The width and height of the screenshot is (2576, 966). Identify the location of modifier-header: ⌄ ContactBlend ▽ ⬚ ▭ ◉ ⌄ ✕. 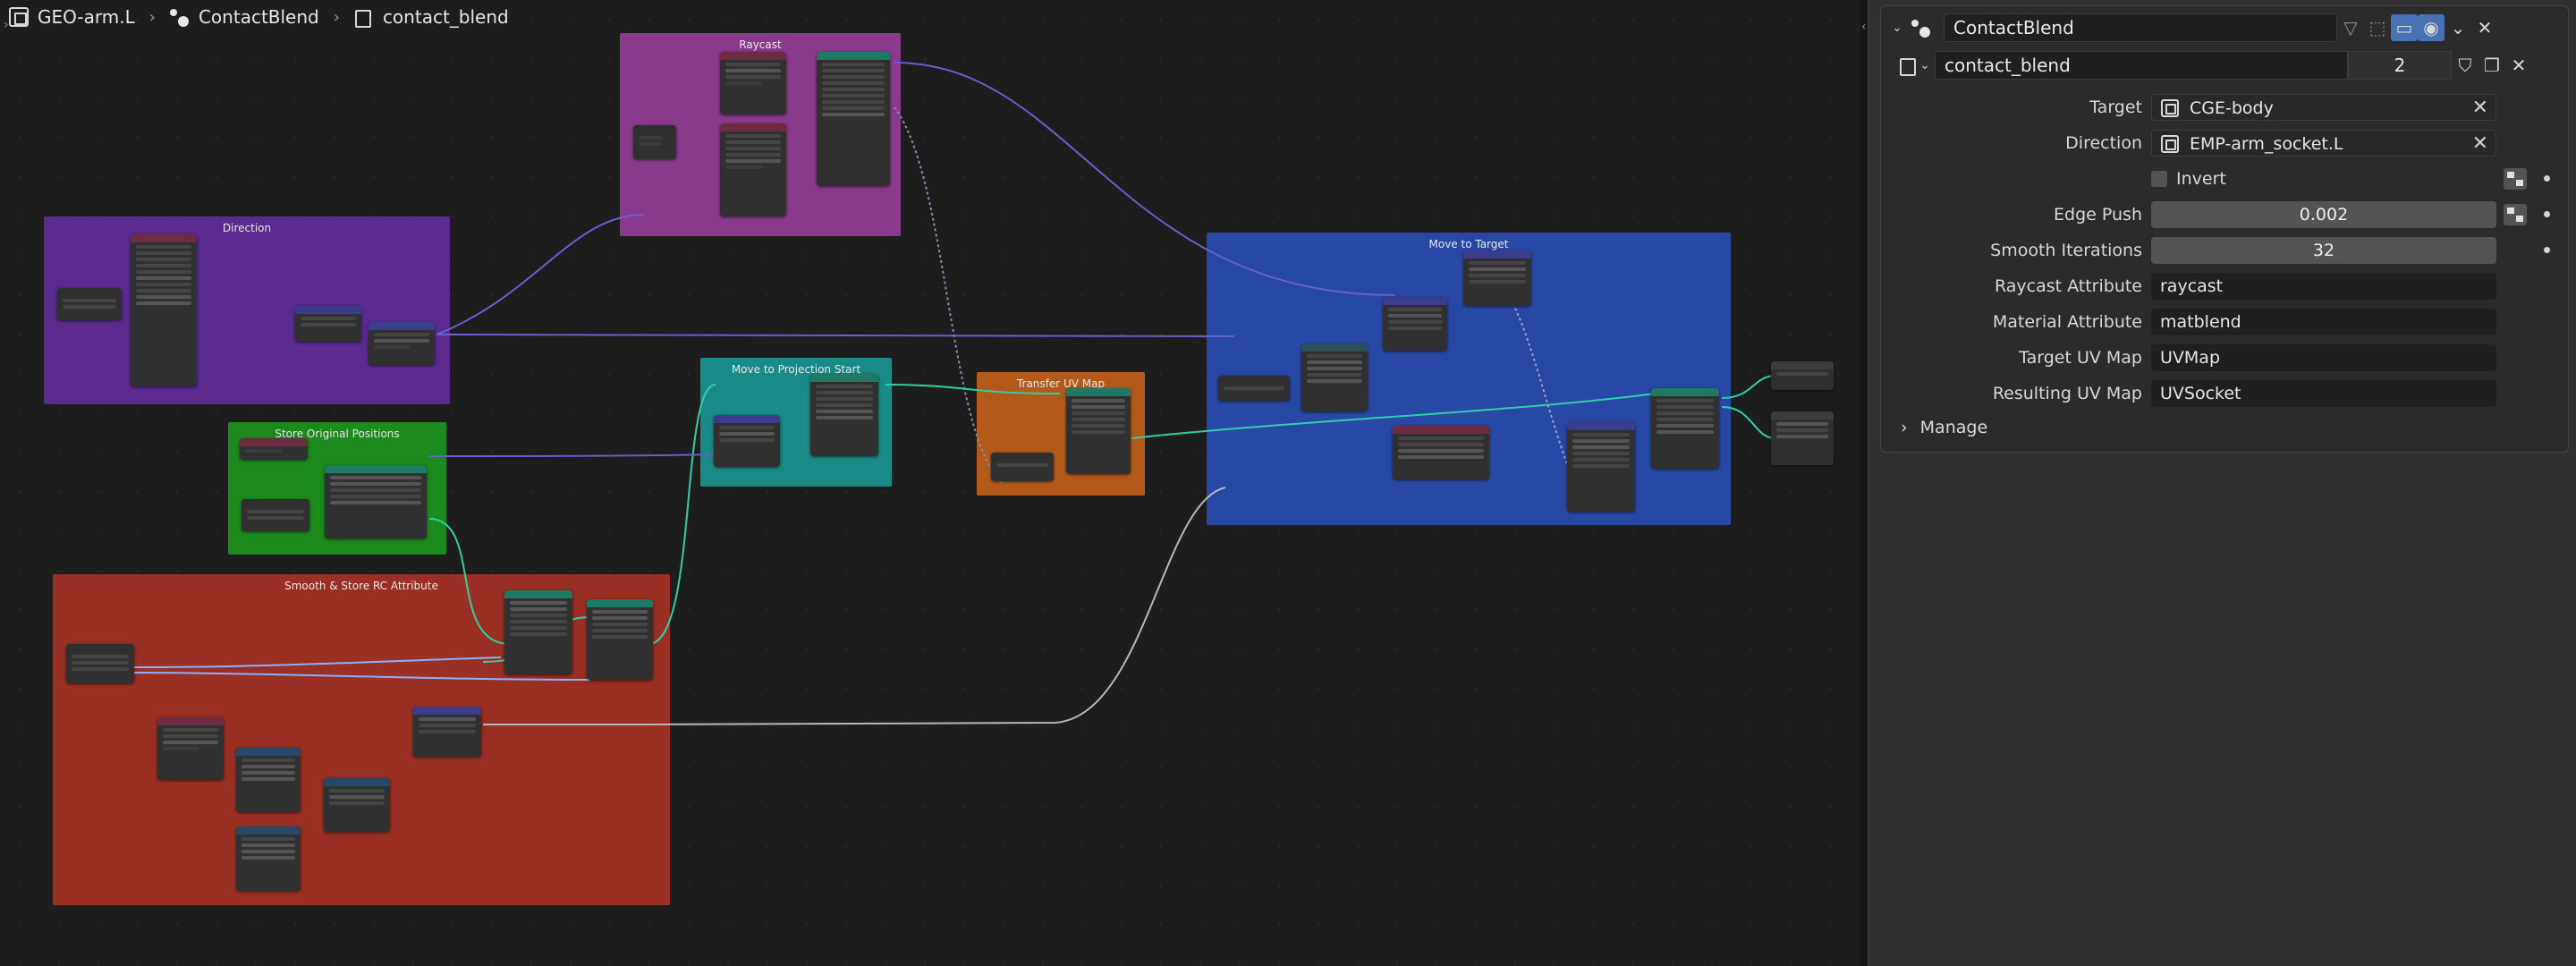
(2224, 28).